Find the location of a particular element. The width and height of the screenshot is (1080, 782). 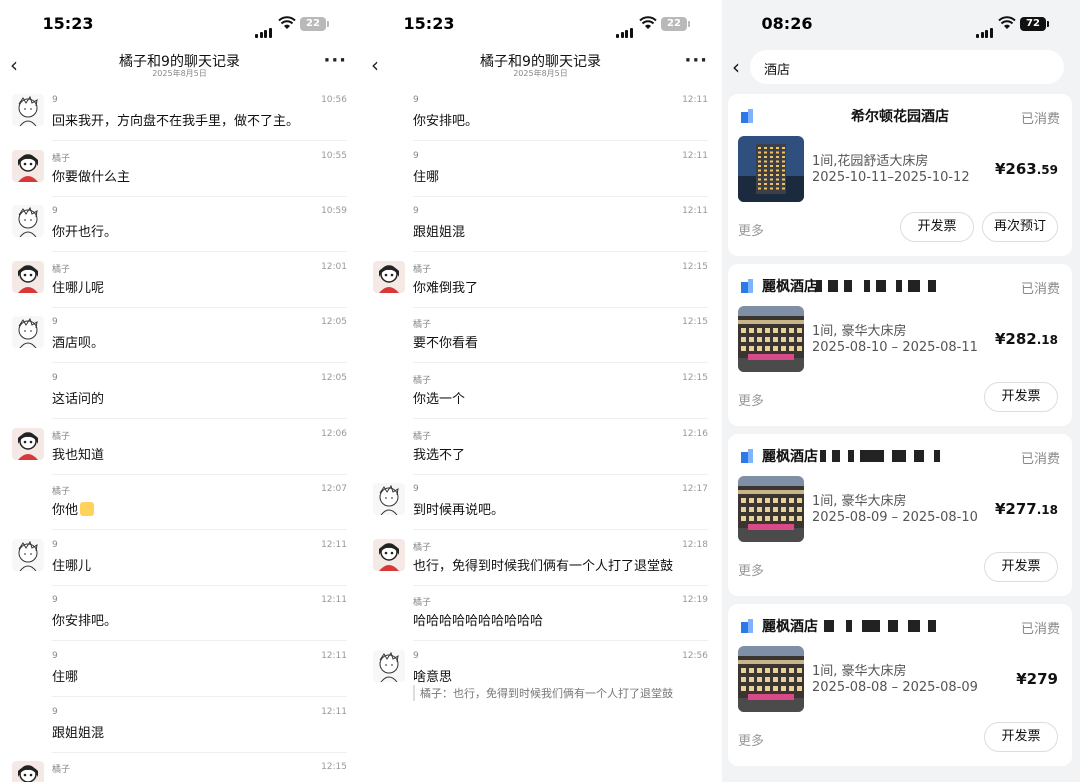

battery-icon: 22 is located at coordinates (675, 24).